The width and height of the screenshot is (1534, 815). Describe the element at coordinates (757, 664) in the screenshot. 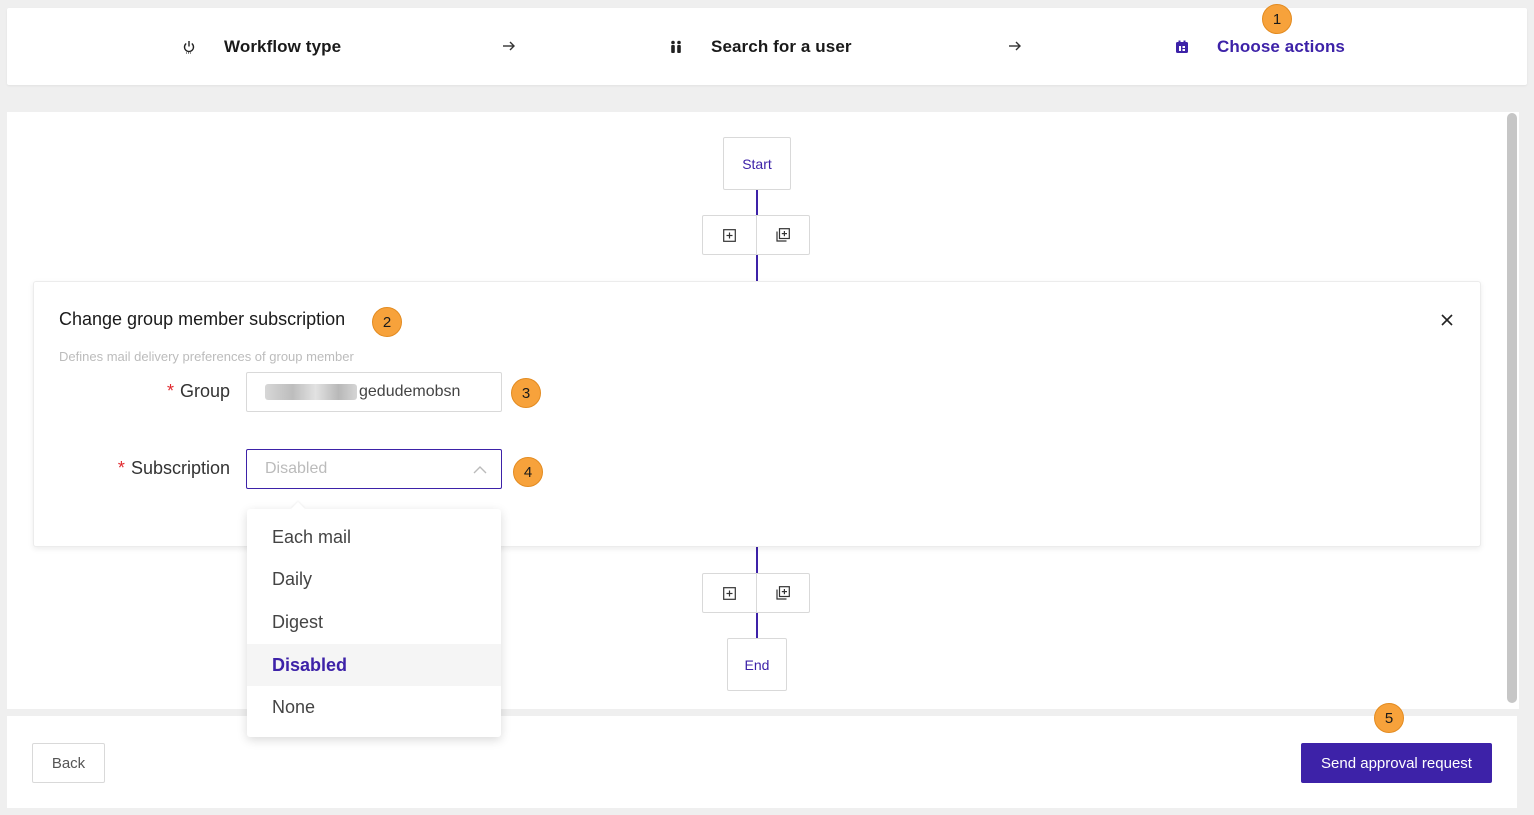

I see `end-node: End` at that location.